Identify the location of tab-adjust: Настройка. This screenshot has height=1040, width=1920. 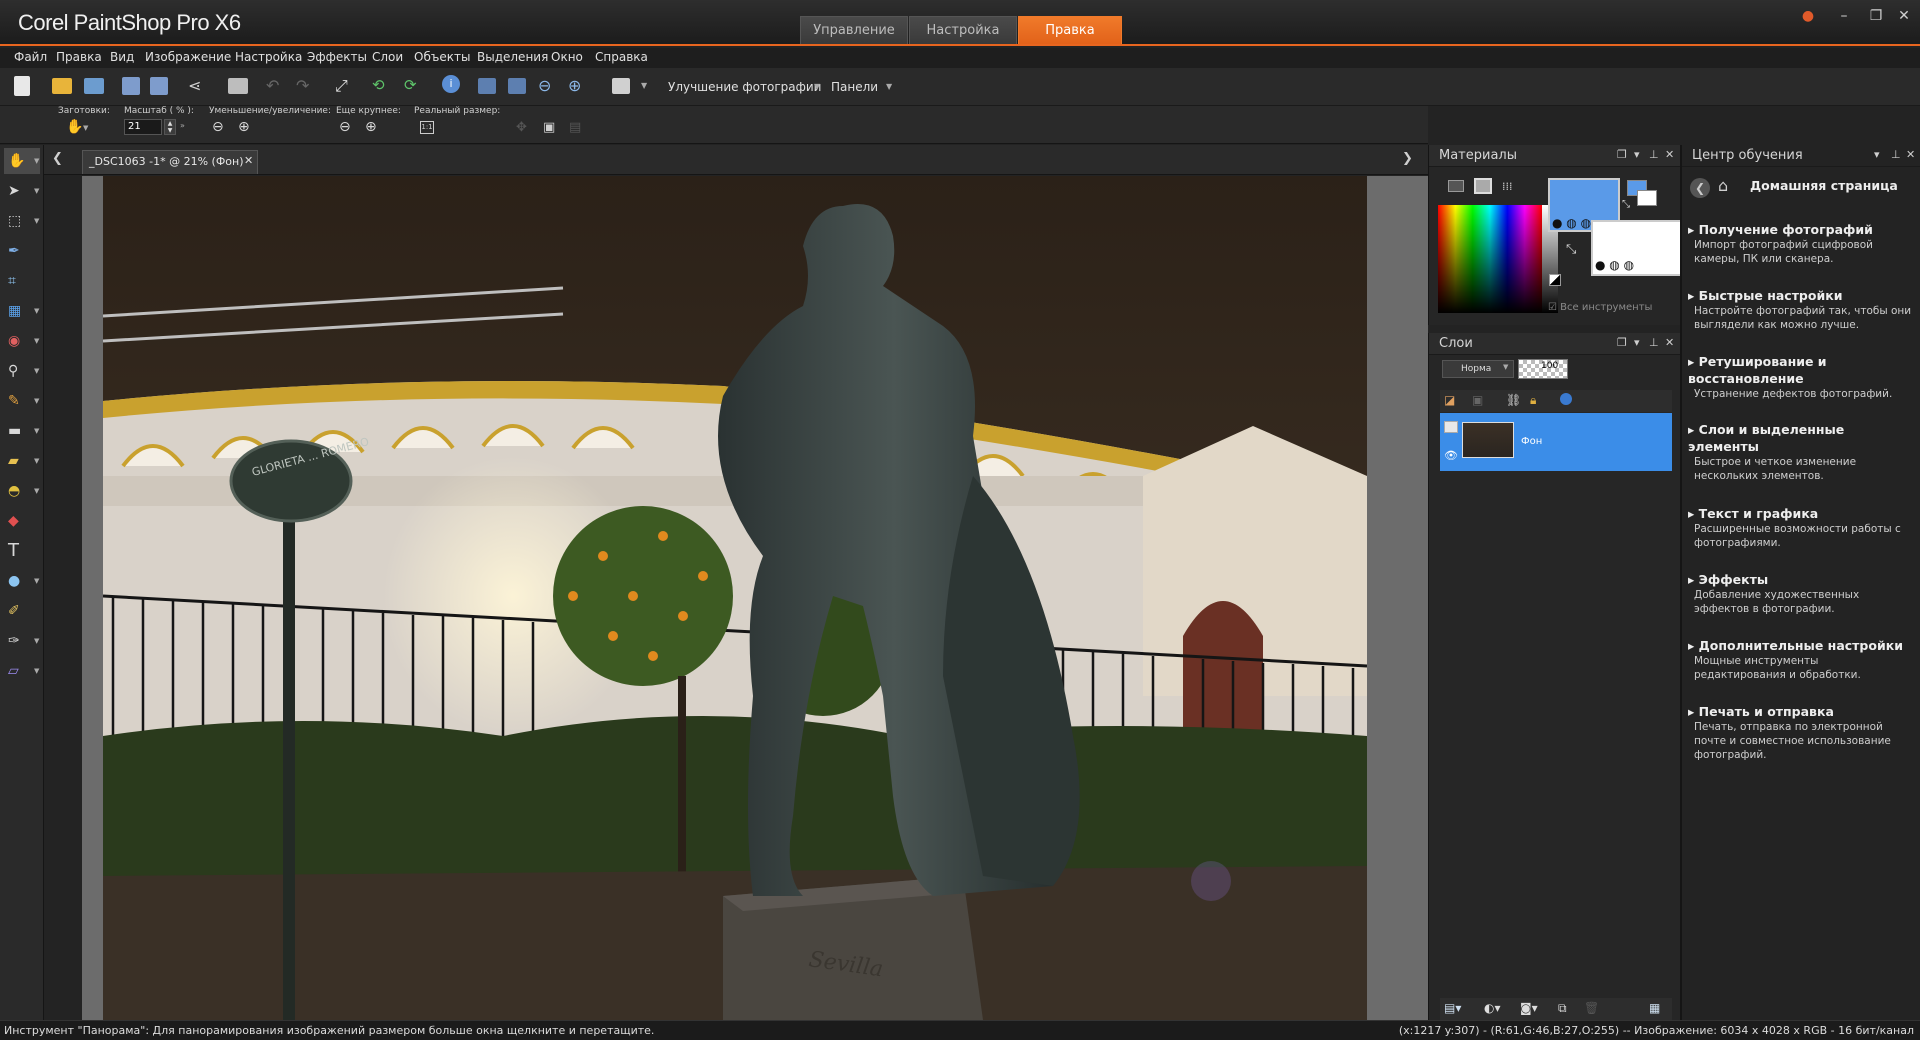
(963, 30).